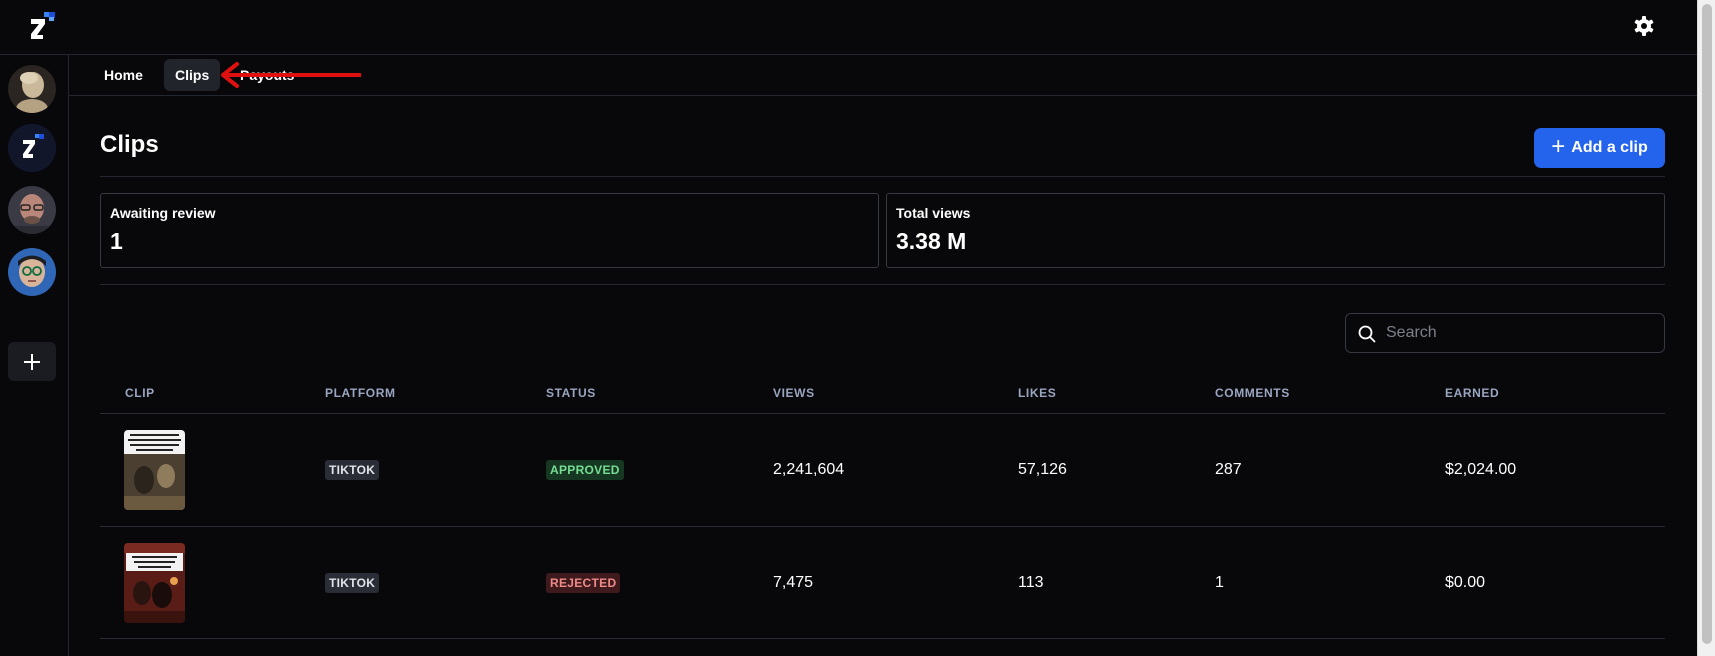 Image resolution: width=1715 pixels, height=656 pixels. I want to click on likes-value: 57,126, so click(1042, 469).